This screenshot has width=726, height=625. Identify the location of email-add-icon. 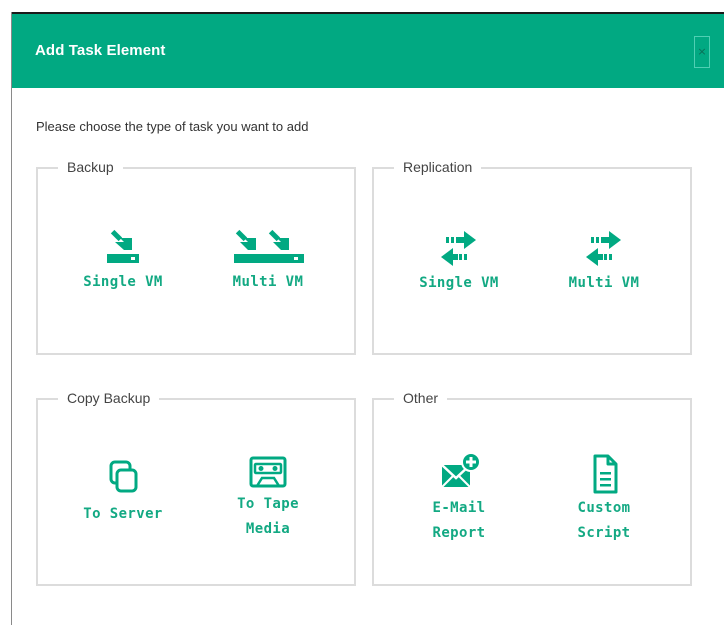
(461, 470).